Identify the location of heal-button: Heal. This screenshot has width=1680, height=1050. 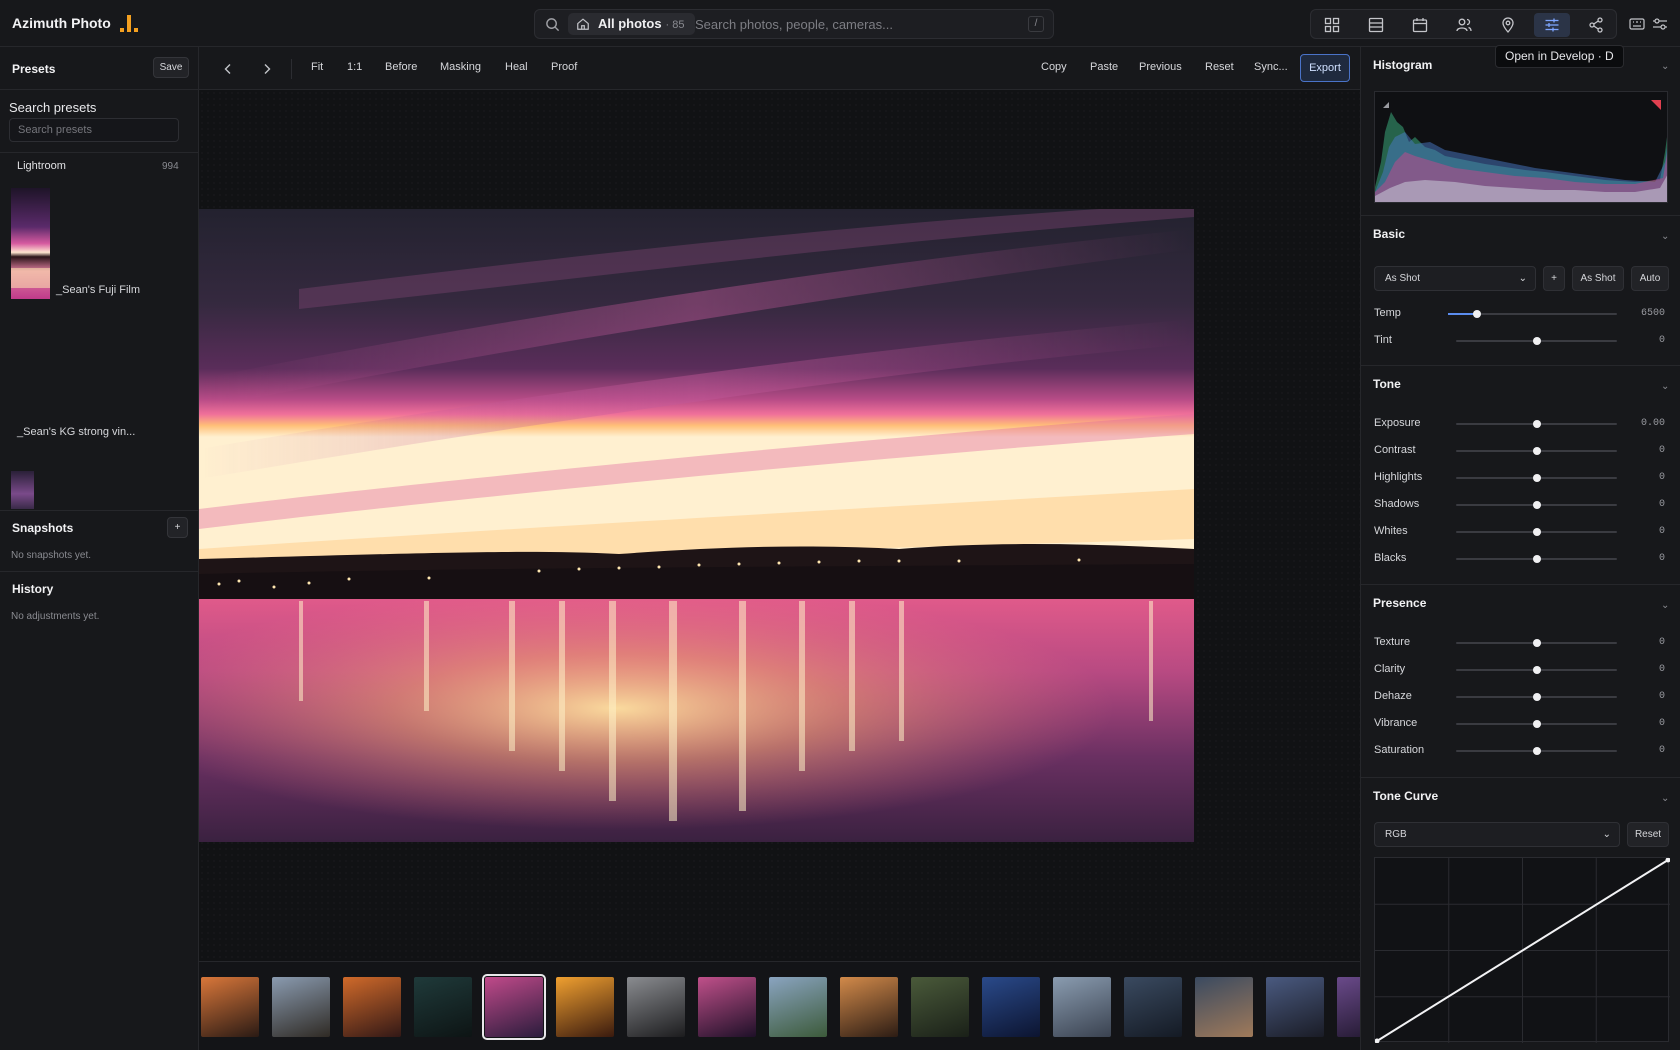
(516, 67).